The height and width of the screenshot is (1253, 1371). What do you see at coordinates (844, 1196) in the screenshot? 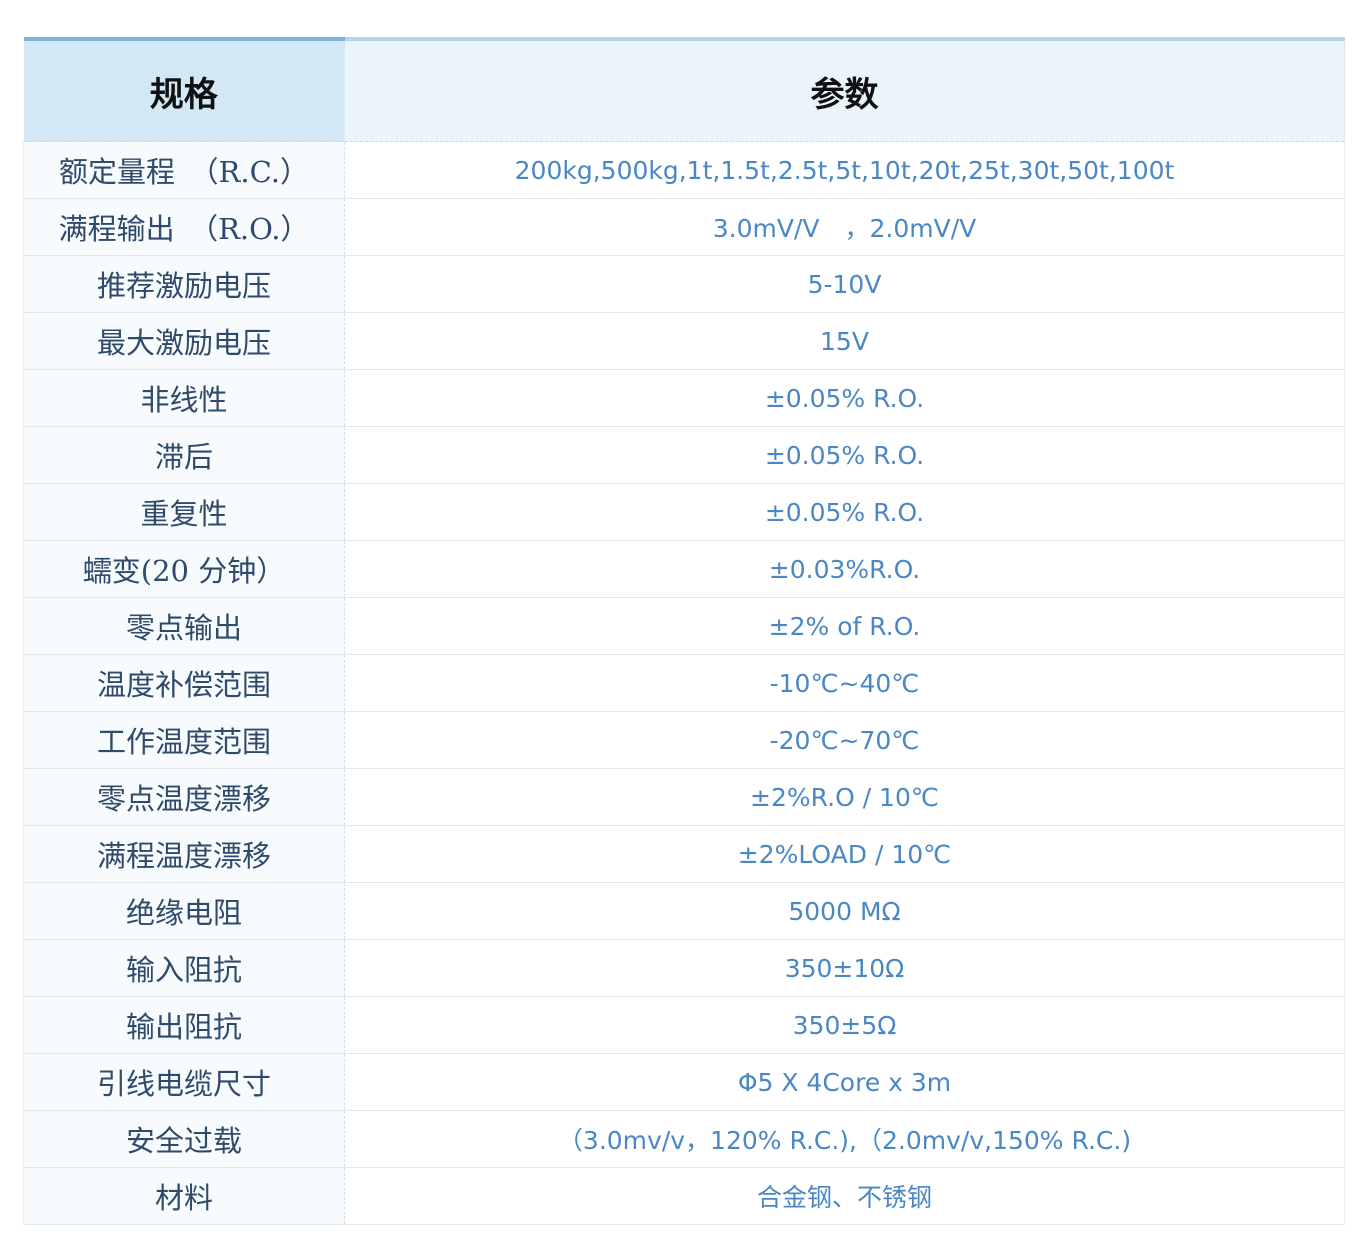
I see `spec-value-cell: 合金钢、不锈钢` at bounding box center [844, 1196].